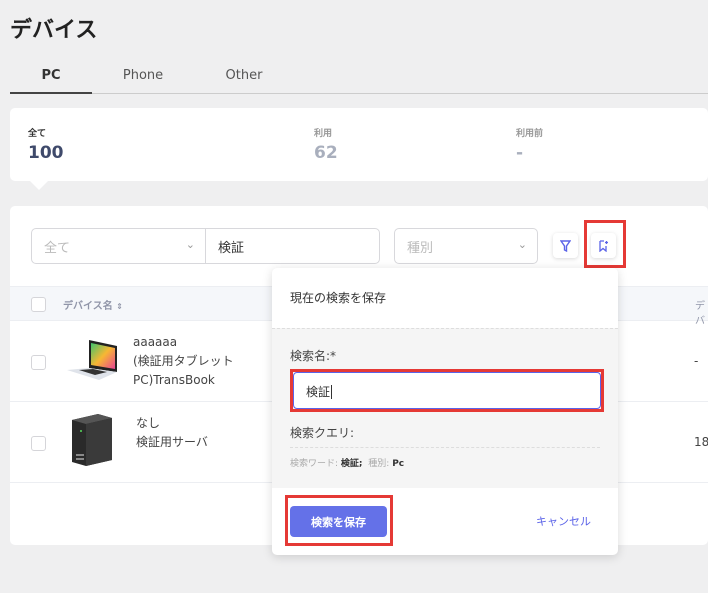 The image size is (708, 593). I want to click on query-word-label: 検索ワード:, so click(314, 464).